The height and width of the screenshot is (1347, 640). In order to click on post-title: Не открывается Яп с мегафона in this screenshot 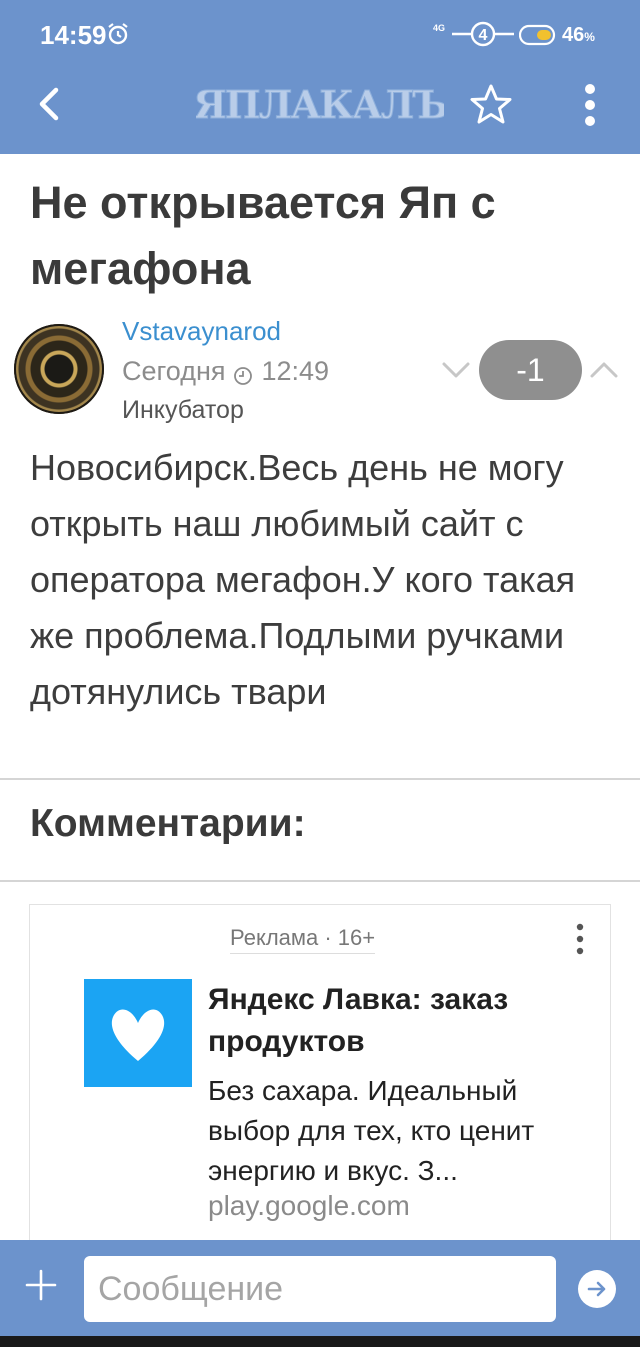, I will do `click(263, 235)`.